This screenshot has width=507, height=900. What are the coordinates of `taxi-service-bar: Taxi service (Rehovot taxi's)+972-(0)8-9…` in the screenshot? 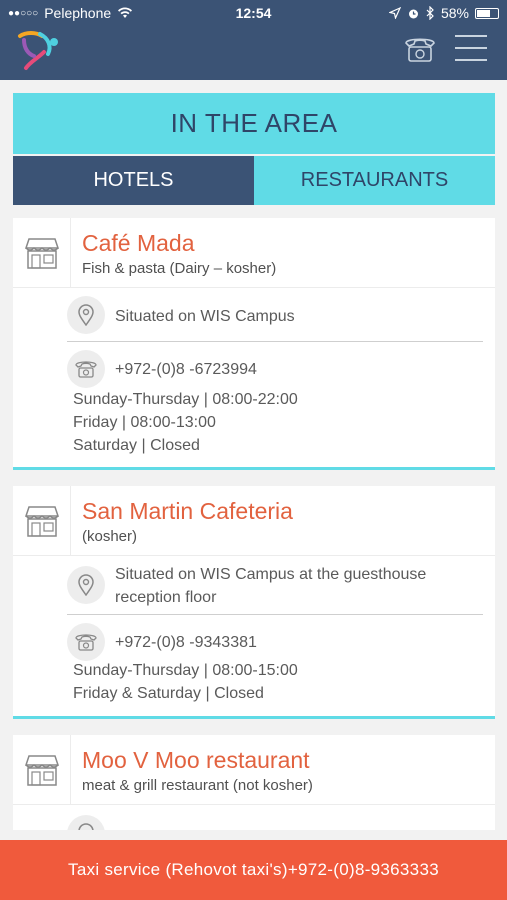 It's located at (253, 870).